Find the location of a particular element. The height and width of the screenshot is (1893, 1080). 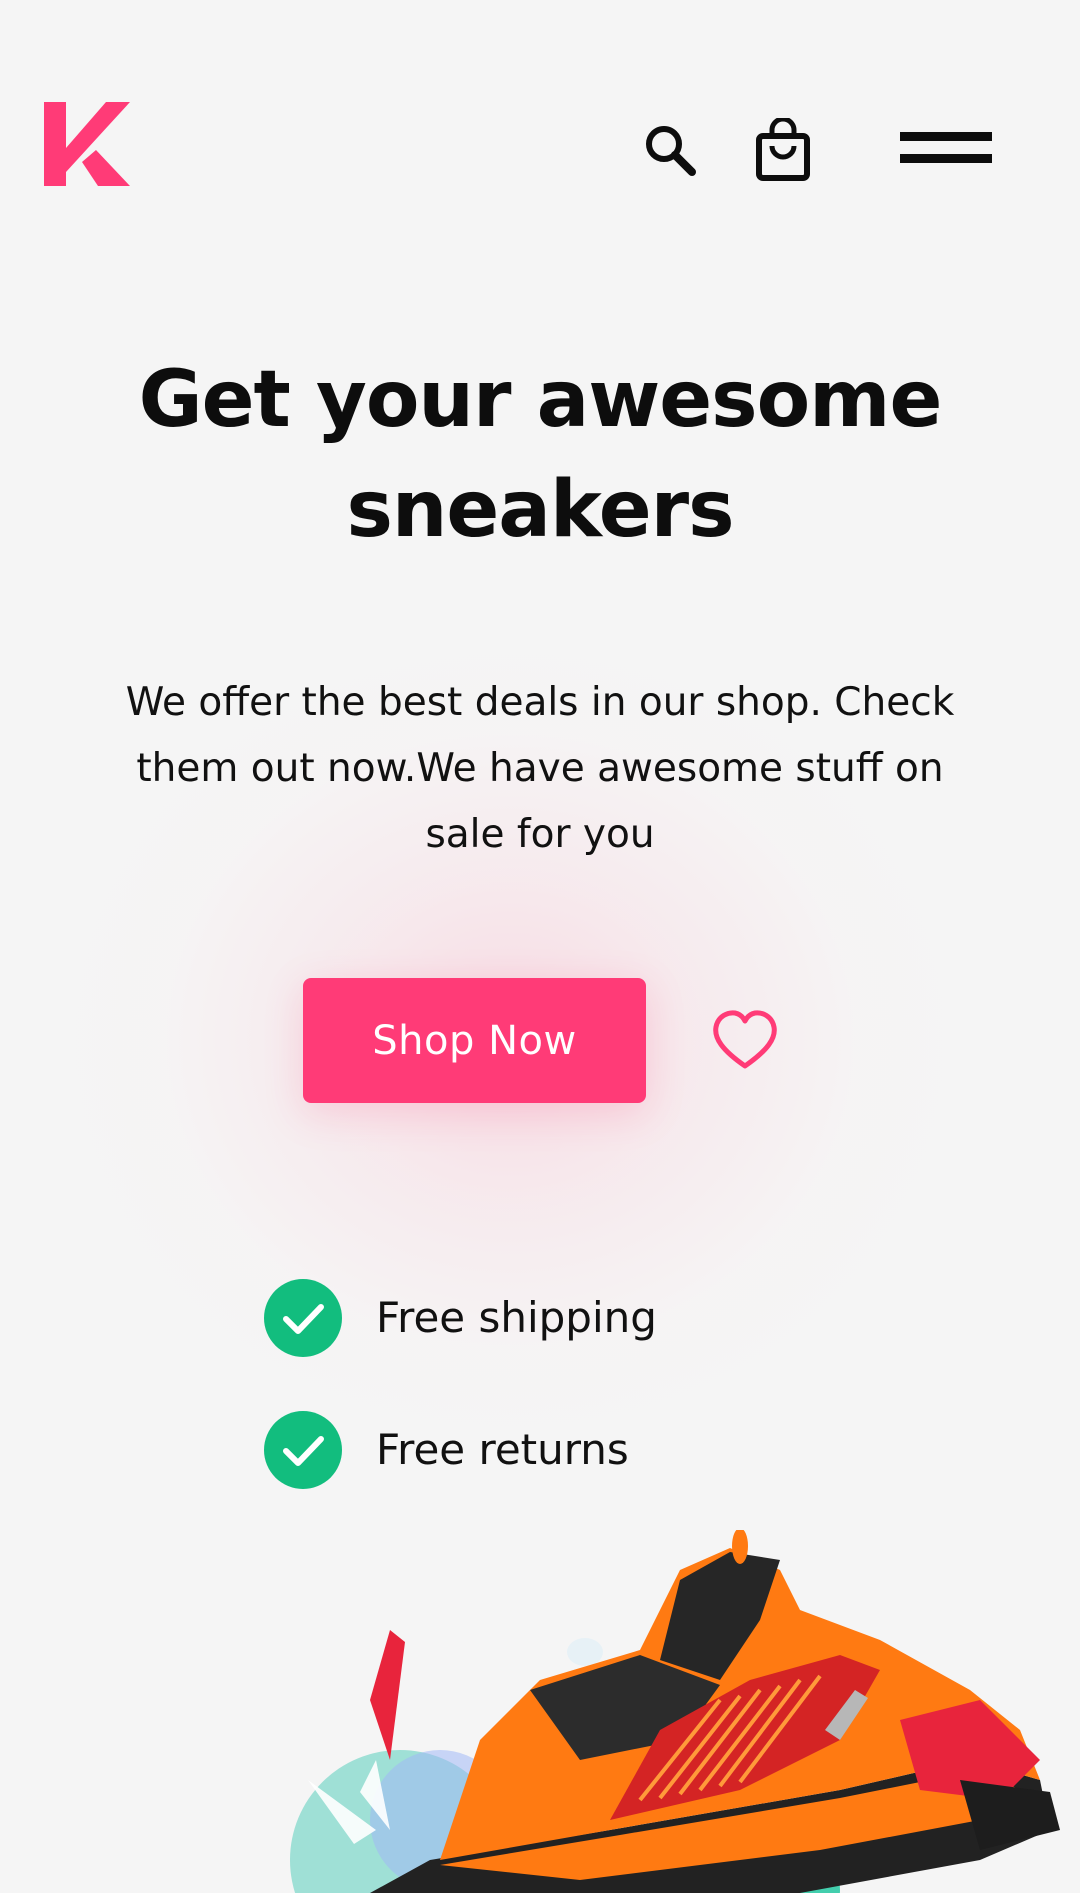

hero-description-line-2: them out now.We have awesome stuff on is located at coordinates (540, 768).